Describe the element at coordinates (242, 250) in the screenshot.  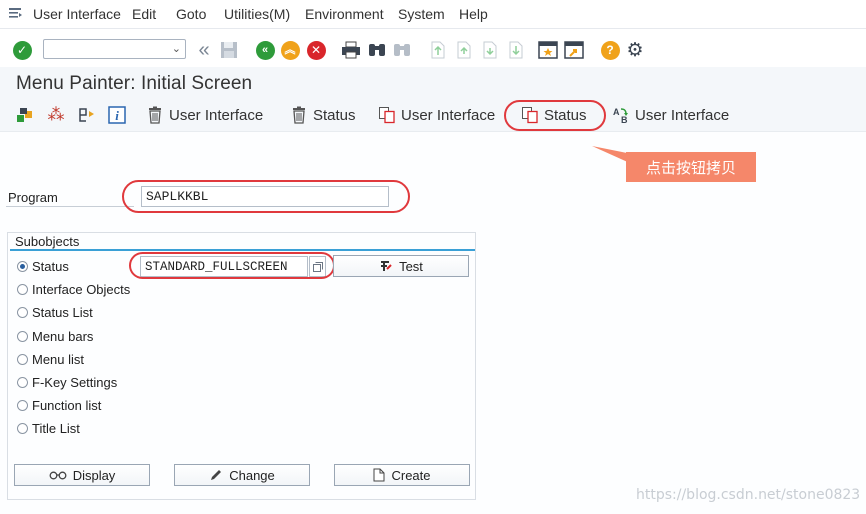
I see `subobjects-divider` at that location.